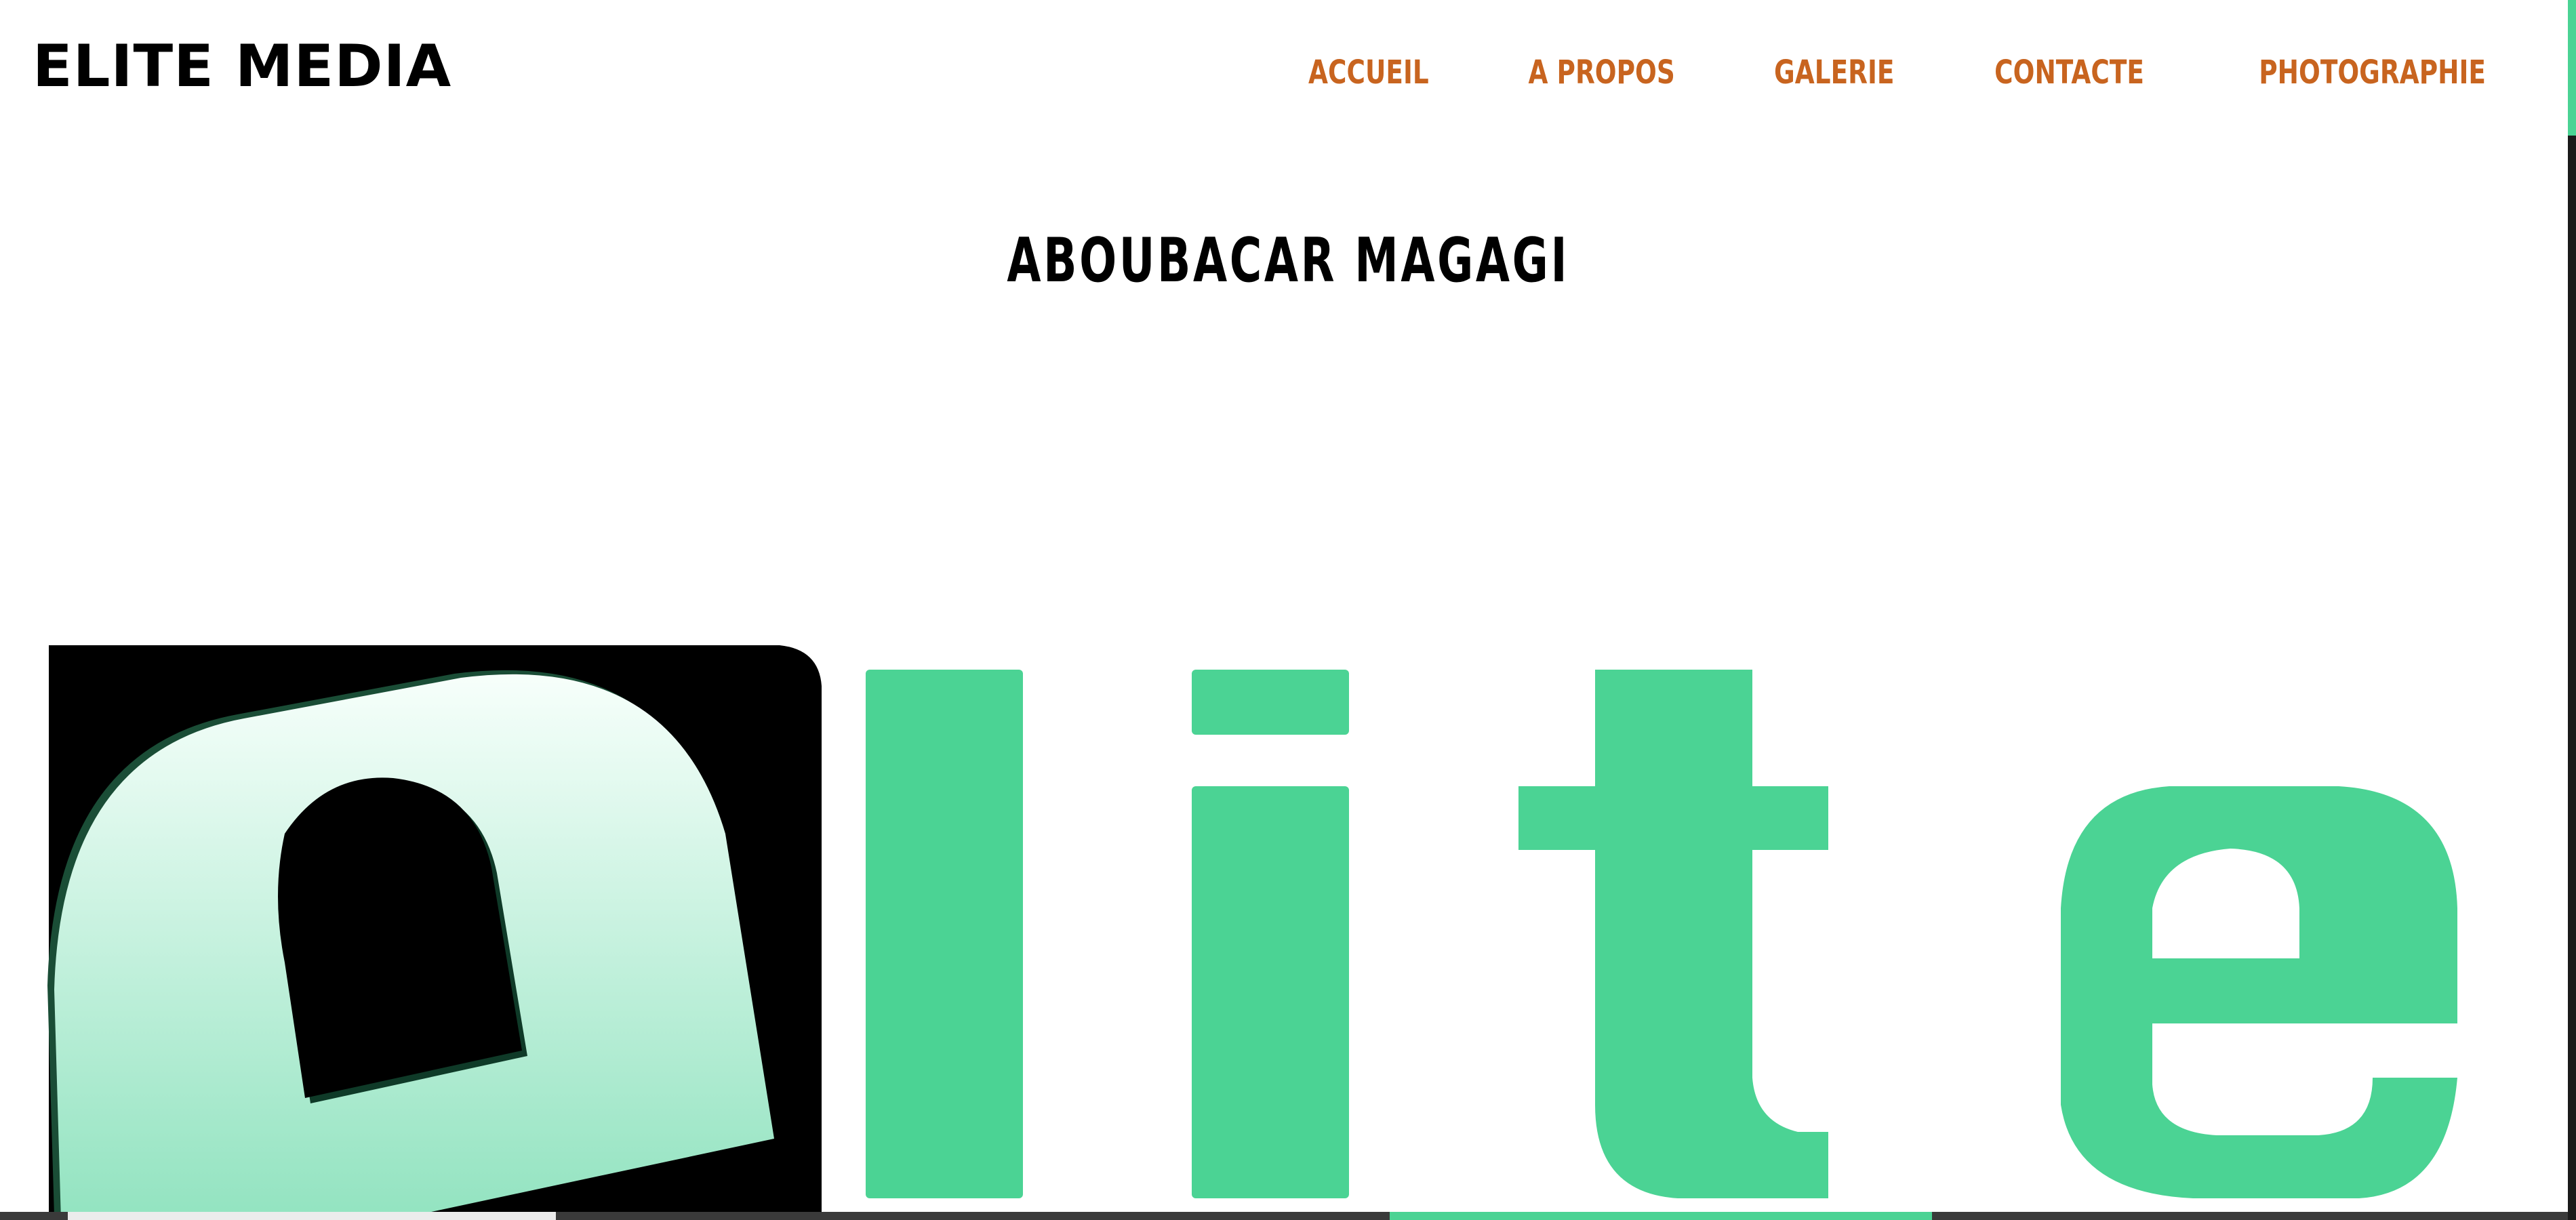  What do you see at coordinates (2572, 610) in the screenshot?
I see `scrollbar-track` at bounding box center [2572, 610].